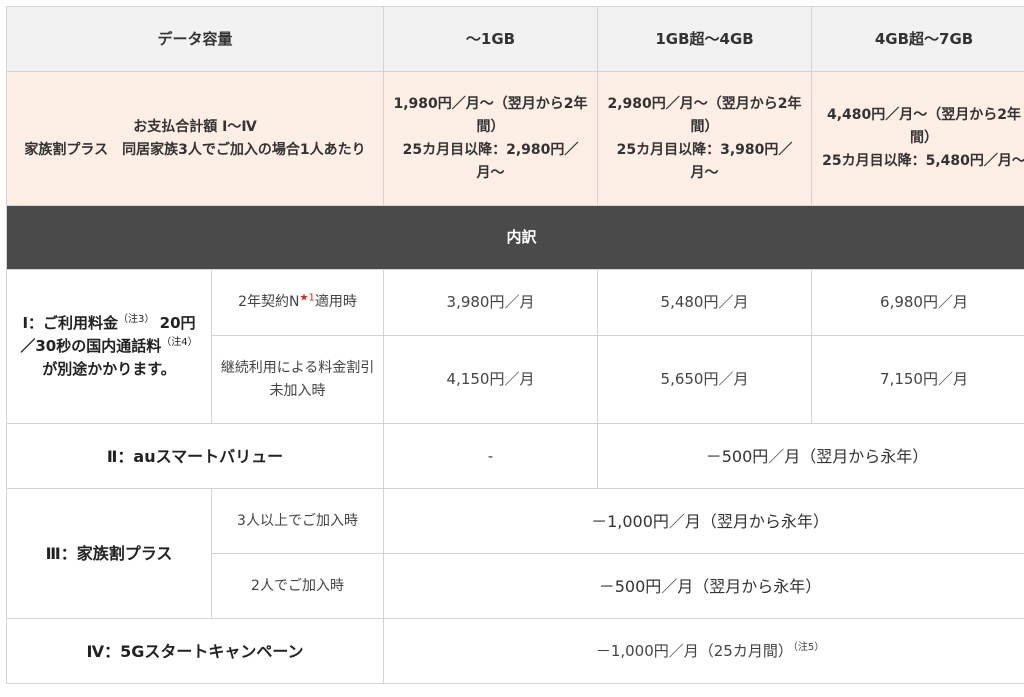 This screenshot has width=1024, height=697. What do you see at coordinates (491, 39) in the screenshot?
I see `plan-header-1gb: 〜1GB` at bounding box center [491, 39].